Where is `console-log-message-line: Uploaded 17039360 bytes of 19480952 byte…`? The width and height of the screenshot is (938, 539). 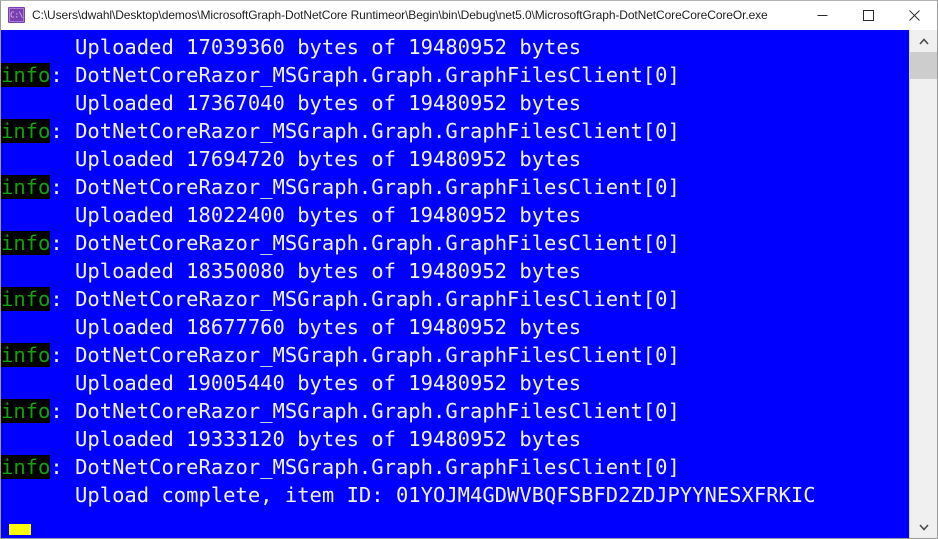
console-log-message-line: Uploaded 17039360 bytes of 19480952 byte… is located at coordinates (455, 47).